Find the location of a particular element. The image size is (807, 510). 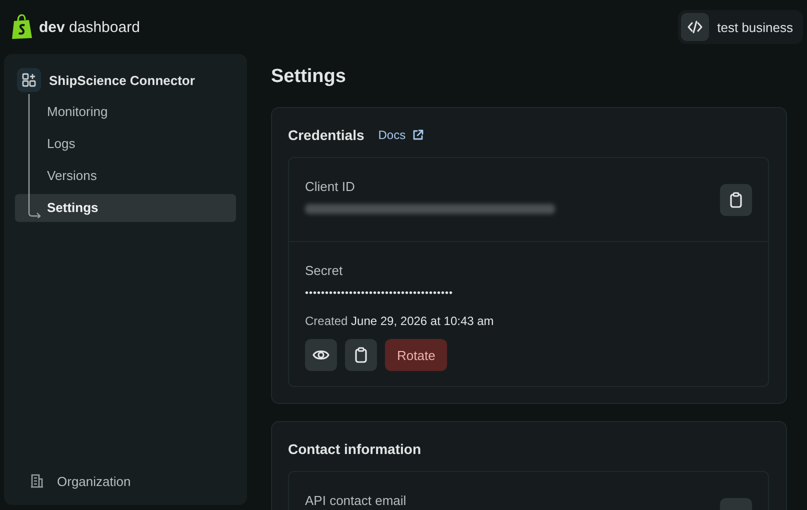

show-button is located at coordinates (321, 355).